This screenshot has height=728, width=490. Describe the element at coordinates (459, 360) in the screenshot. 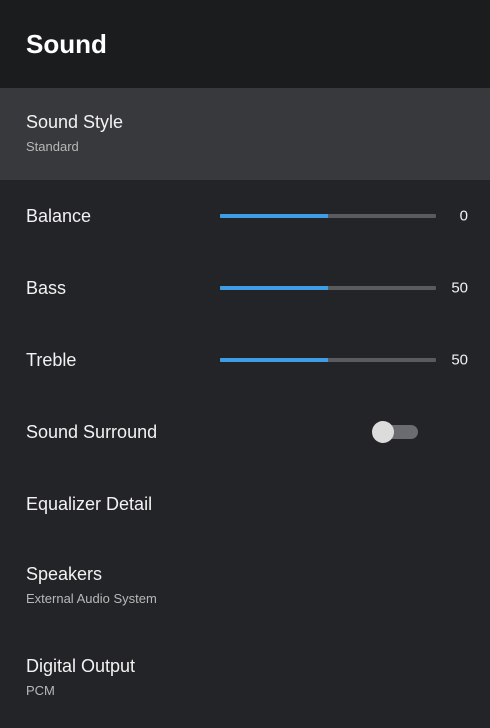

I see `treble-value: 50` at that location.